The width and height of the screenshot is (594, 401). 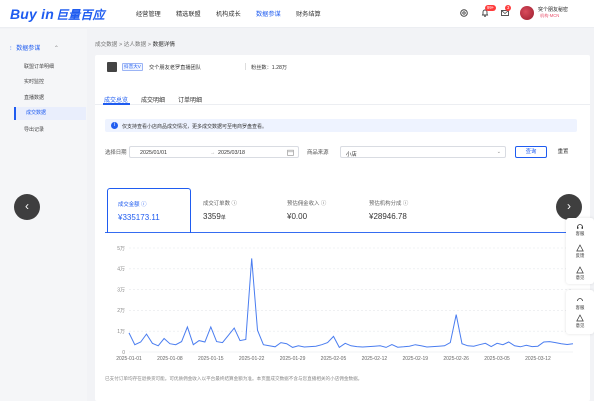 What do you see at coordinates (11, 49) in the screenshot?
I see `chart-icon: ⫶` at bounding box center [11, 49].